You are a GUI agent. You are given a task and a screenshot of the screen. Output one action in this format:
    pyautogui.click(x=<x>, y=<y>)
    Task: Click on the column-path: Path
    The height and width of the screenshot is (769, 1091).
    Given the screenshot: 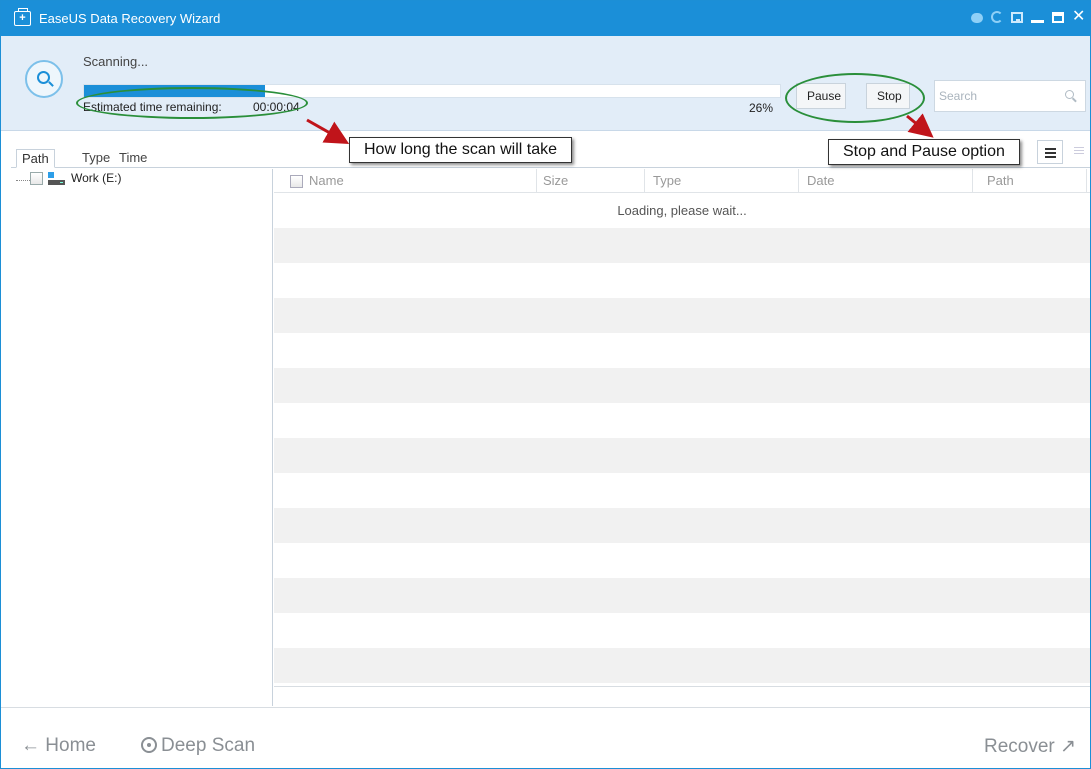 What is the action you would take?
    pyautogui.click(x=998, y=181)
    